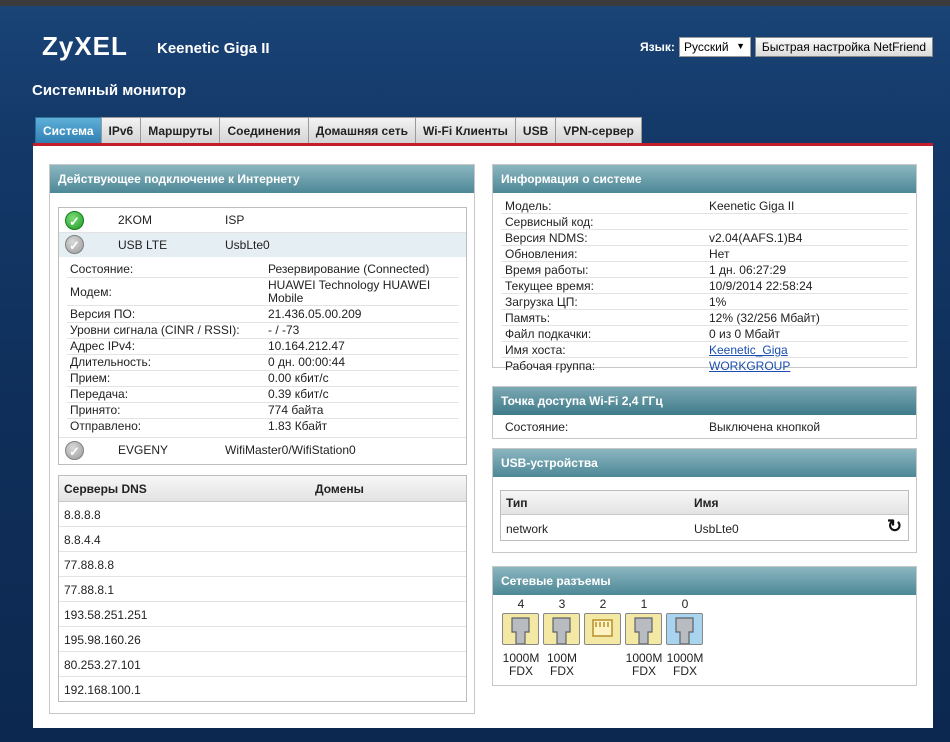 The width and height of the screenshot is (950, 742). What do you see at coordinates (95, 410) in the screenshot?
I see `detail-label: Принято:` at bounding box center [95, 410].